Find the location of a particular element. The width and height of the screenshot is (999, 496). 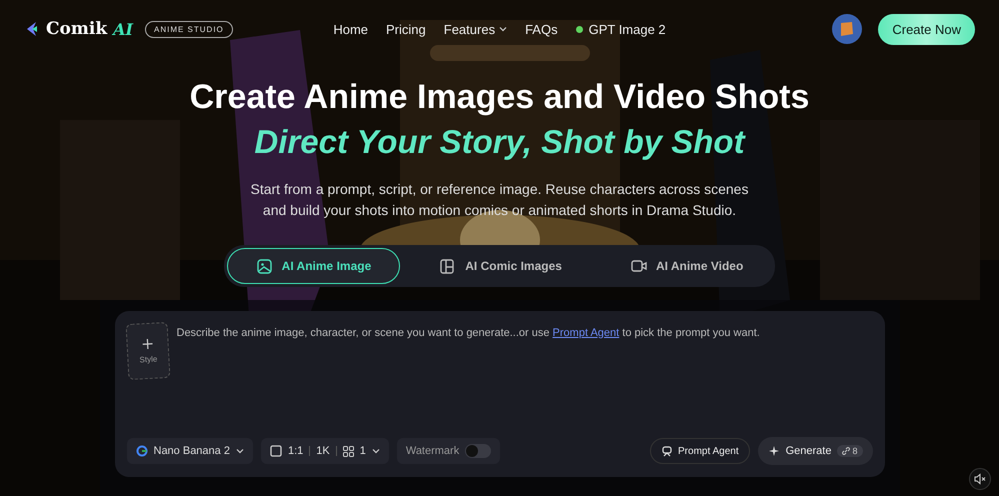

prompt-hint: Describe the anime image, character, or scene you want to generate...or use Prompt Agent to pick the prompt you want. is located at coordinates (468, 333).